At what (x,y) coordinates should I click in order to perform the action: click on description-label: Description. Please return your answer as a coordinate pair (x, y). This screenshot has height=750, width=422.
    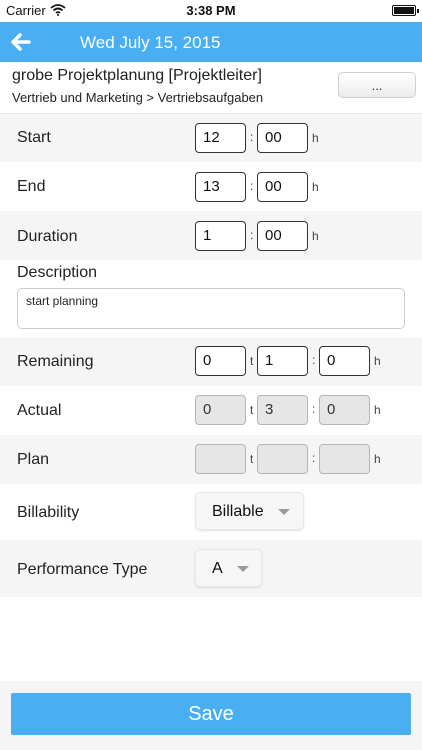
    Looking at the image, I should click on (57, 272).